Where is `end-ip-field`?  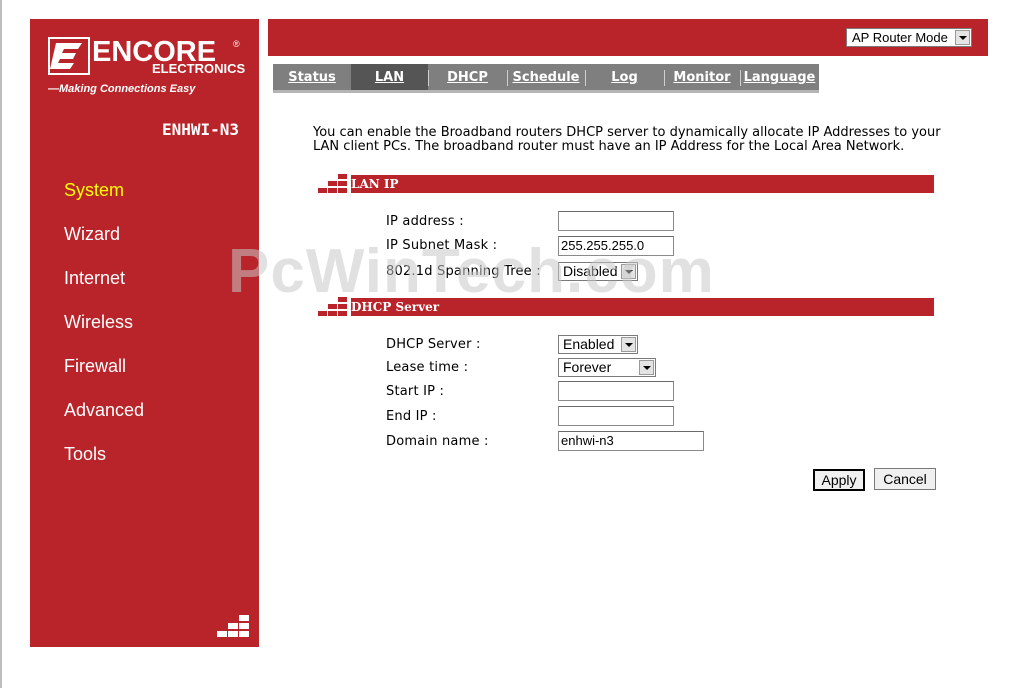 end-ip-field is located at coordinates (616, 416).